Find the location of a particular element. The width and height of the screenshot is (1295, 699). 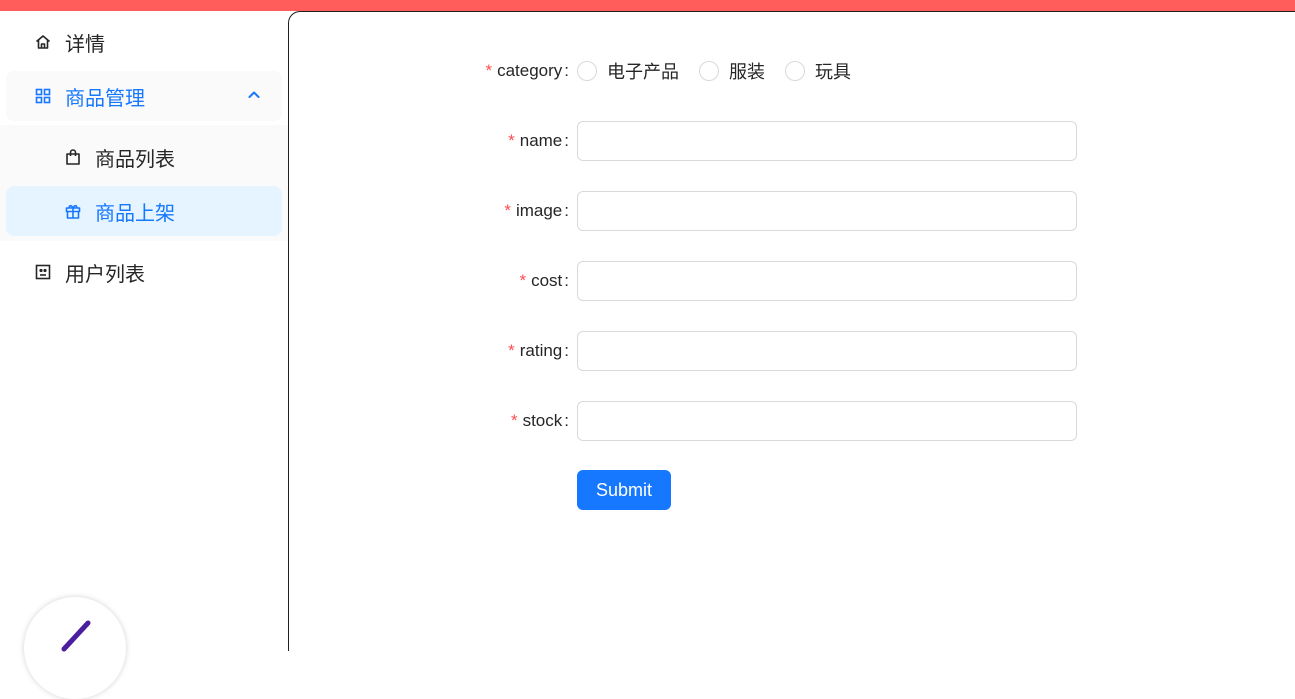

field-label-text: stock is located at coordinates (542, 420).